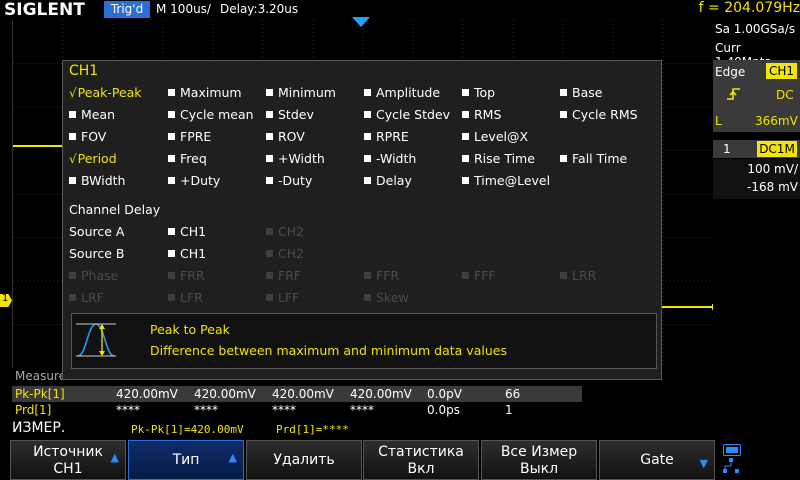 The height and width of the screenshot is (480, 800). I want to click on param-option: Rise Time, so click(498, 158).